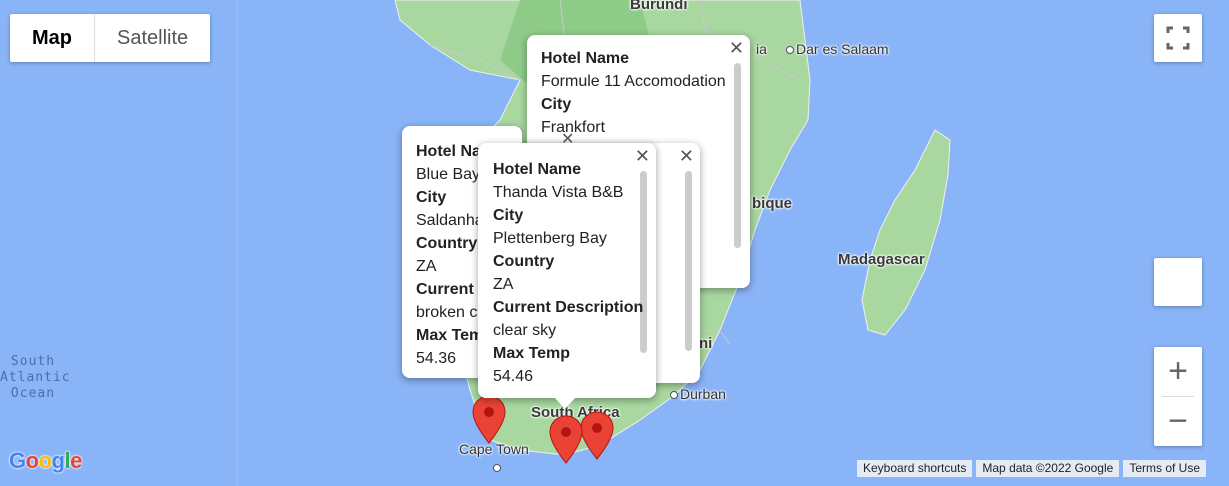 The height and width of the screenshot is (486, 1229). What do you see at coordinates (881, 259) in the screenshot?
I see `label-madagascar: Madagascar` at bounding box center [881, 259].